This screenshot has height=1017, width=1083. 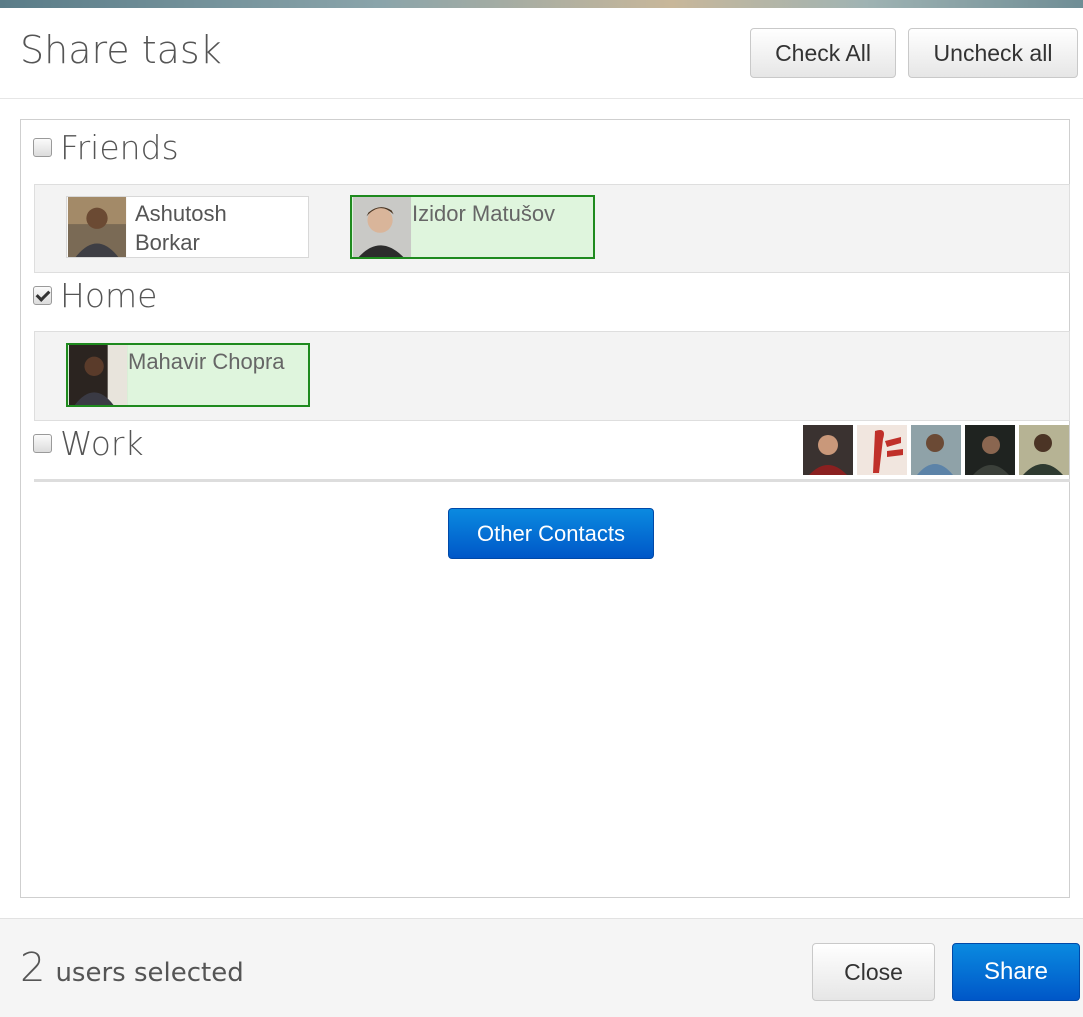 I want to click on selection-count: 2 users selected, so click(x=132, y=968).